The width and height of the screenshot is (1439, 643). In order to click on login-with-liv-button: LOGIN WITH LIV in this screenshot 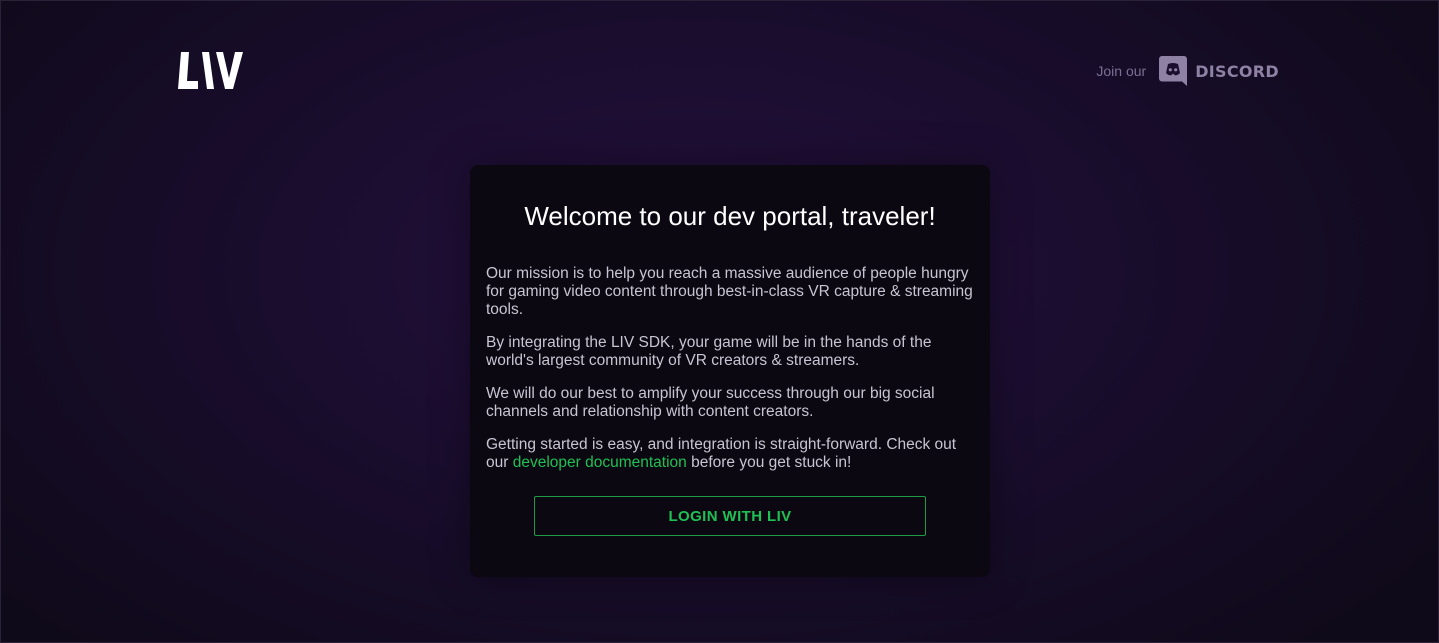, I will do `click(730, 516)`.